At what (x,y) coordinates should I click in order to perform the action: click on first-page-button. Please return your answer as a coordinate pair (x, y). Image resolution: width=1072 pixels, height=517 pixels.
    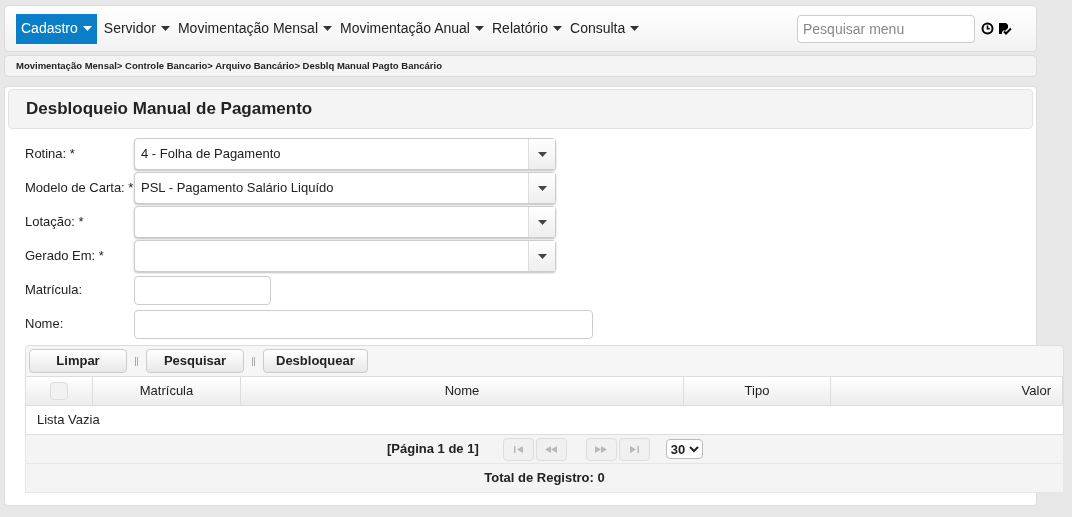
    Looking at the image, I should click on (518, 449).